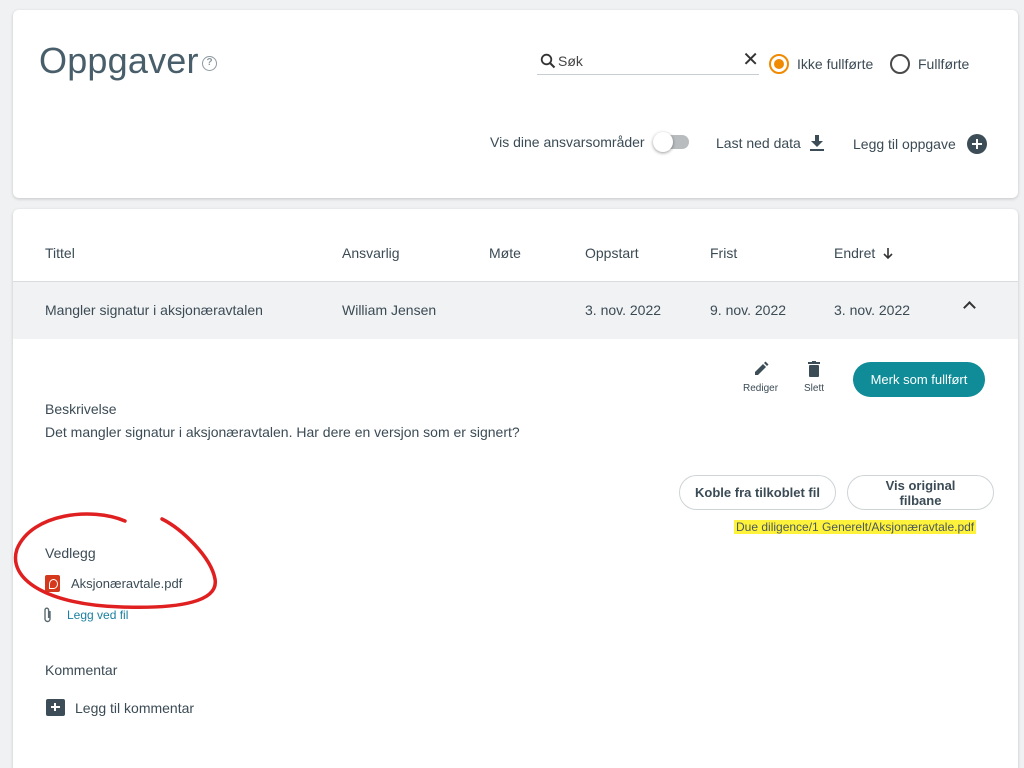 This screenshot has width=1024, height=768. What do you see at coordinates (505, 253) in the screenshot?
I see `column-header-meeting: Møte` at bounding box center [505, 253].